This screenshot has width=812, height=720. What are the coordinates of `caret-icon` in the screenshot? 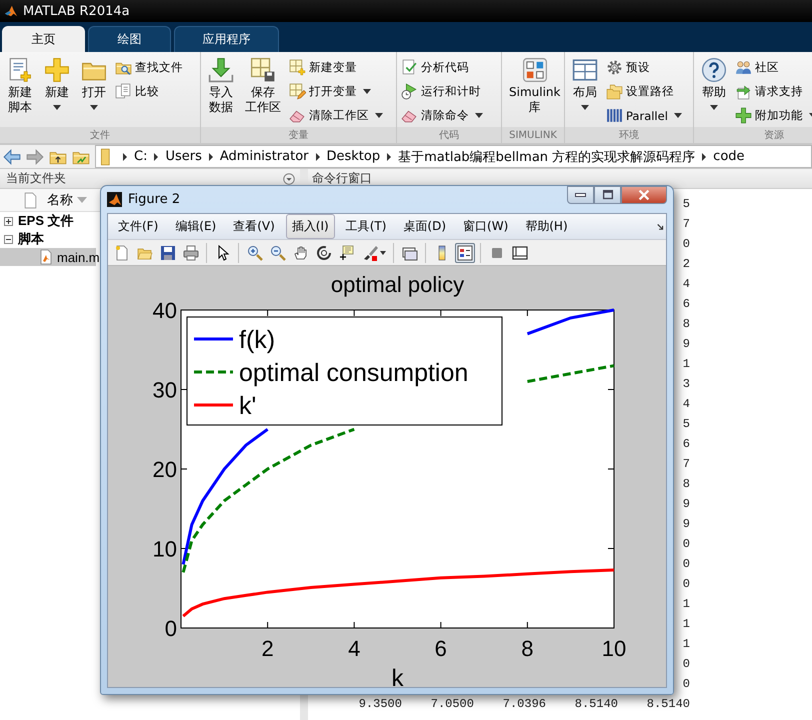 It's located at (383, 252).